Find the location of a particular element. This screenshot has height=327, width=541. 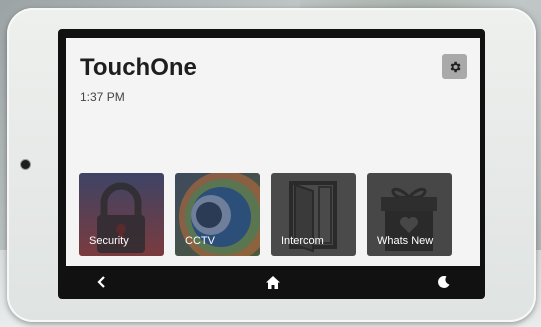

bottom-nav-bar is located at coordinates (273, 282).